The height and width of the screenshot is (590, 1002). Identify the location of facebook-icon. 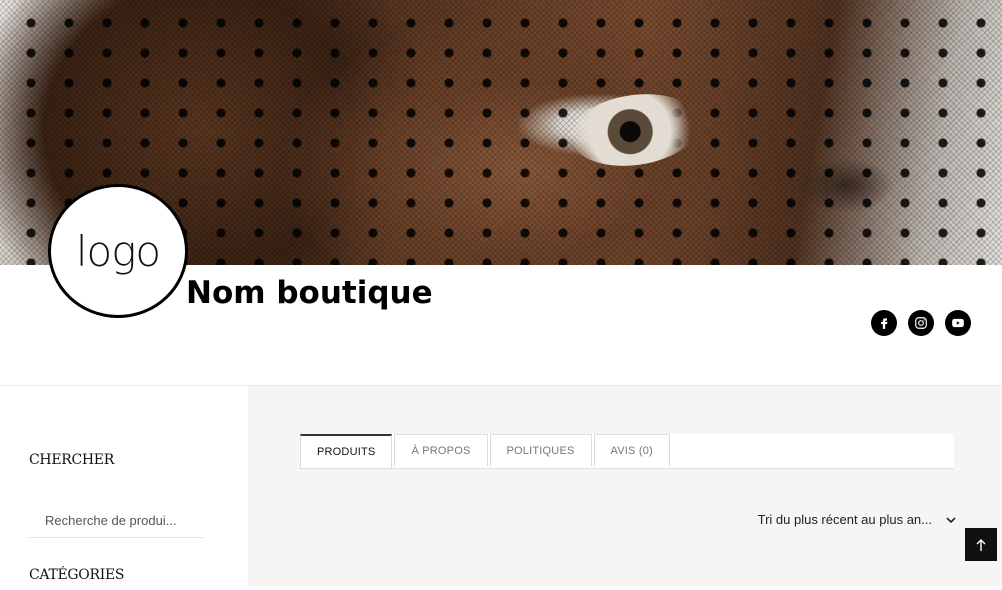
(884, 323).